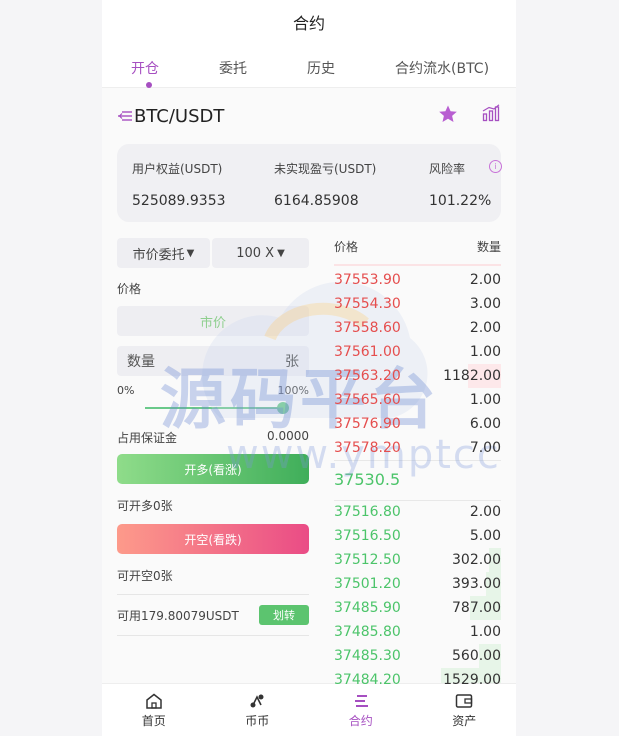  What do you see at coordinates (145, 506) in the screenshot?
I see `long-available: 可开多0张` at bounding box center [145, 506].